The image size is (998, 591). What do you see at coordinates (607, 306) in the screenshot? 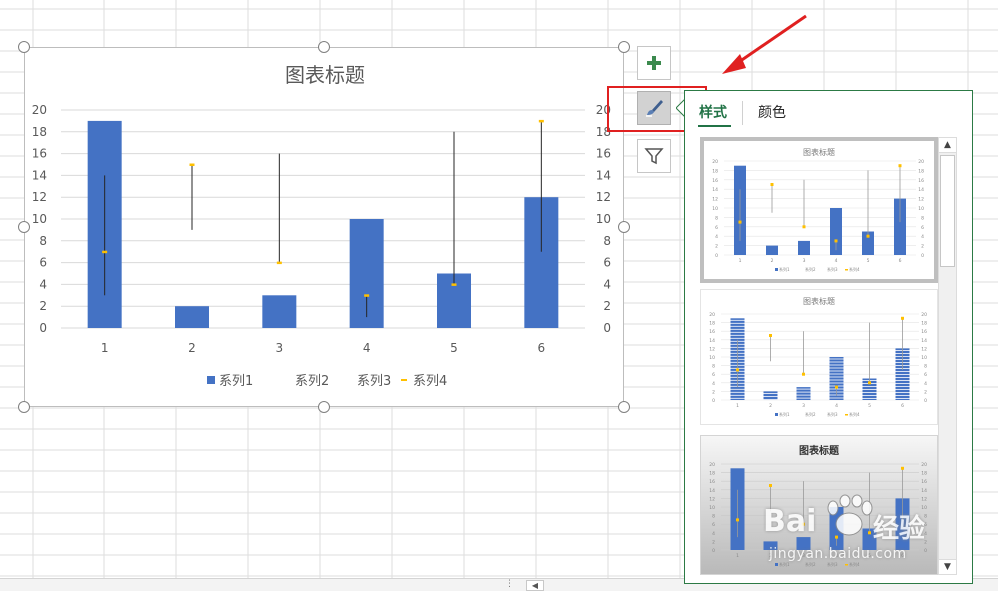
I see `y2-tick-label: 2` at bounding box center [607, 306].